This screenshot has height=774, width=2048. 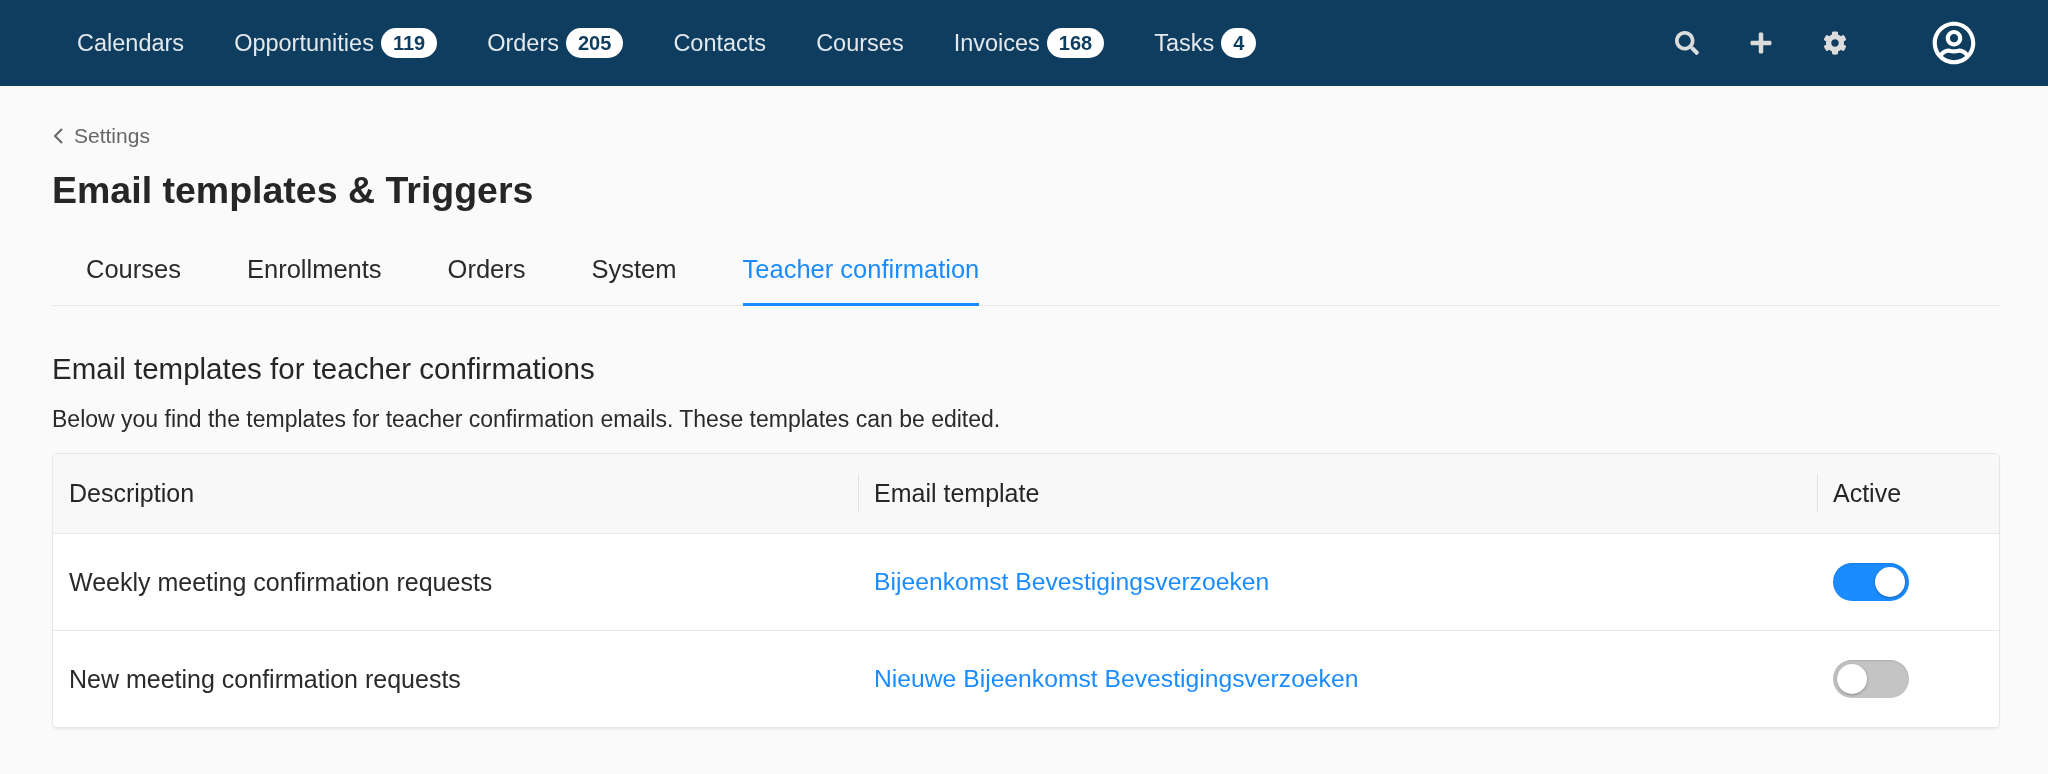 What do you see at coordinates (293, 190) in the screenshot?
I see `page-title: Email templates & Triggers` at bounding box center [293, 190].